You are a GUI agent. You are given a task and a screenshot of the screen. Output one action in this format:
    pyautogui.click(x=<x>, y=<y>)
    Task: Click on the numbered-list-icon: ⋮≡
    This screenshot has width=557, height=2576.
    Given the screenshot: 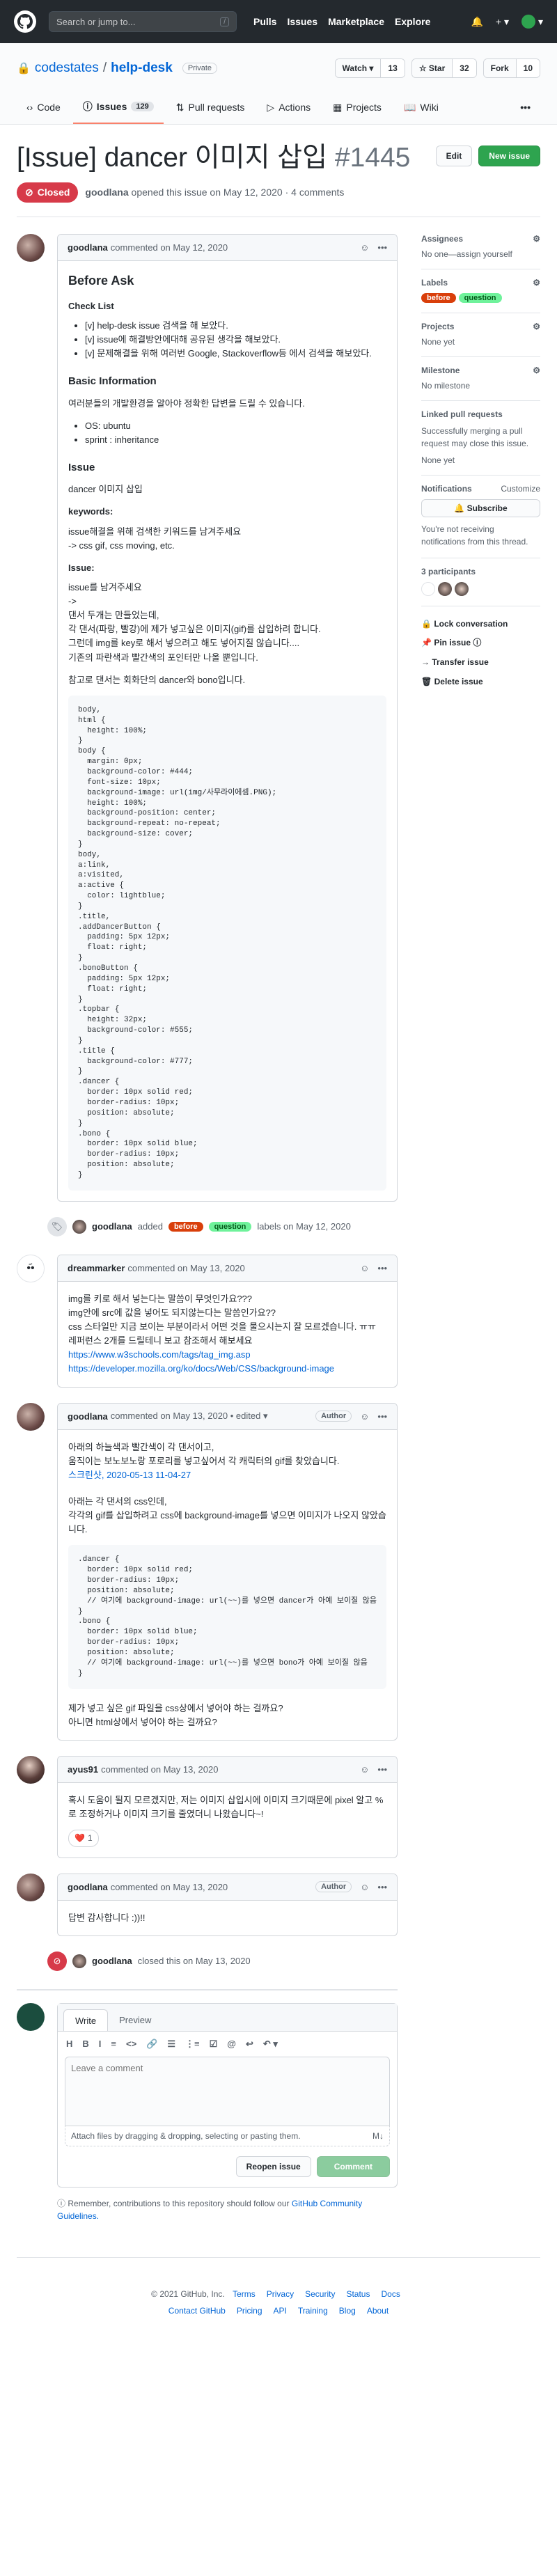 What is the action you would take?
    pyautogui.click(x=192, y=2044)
    